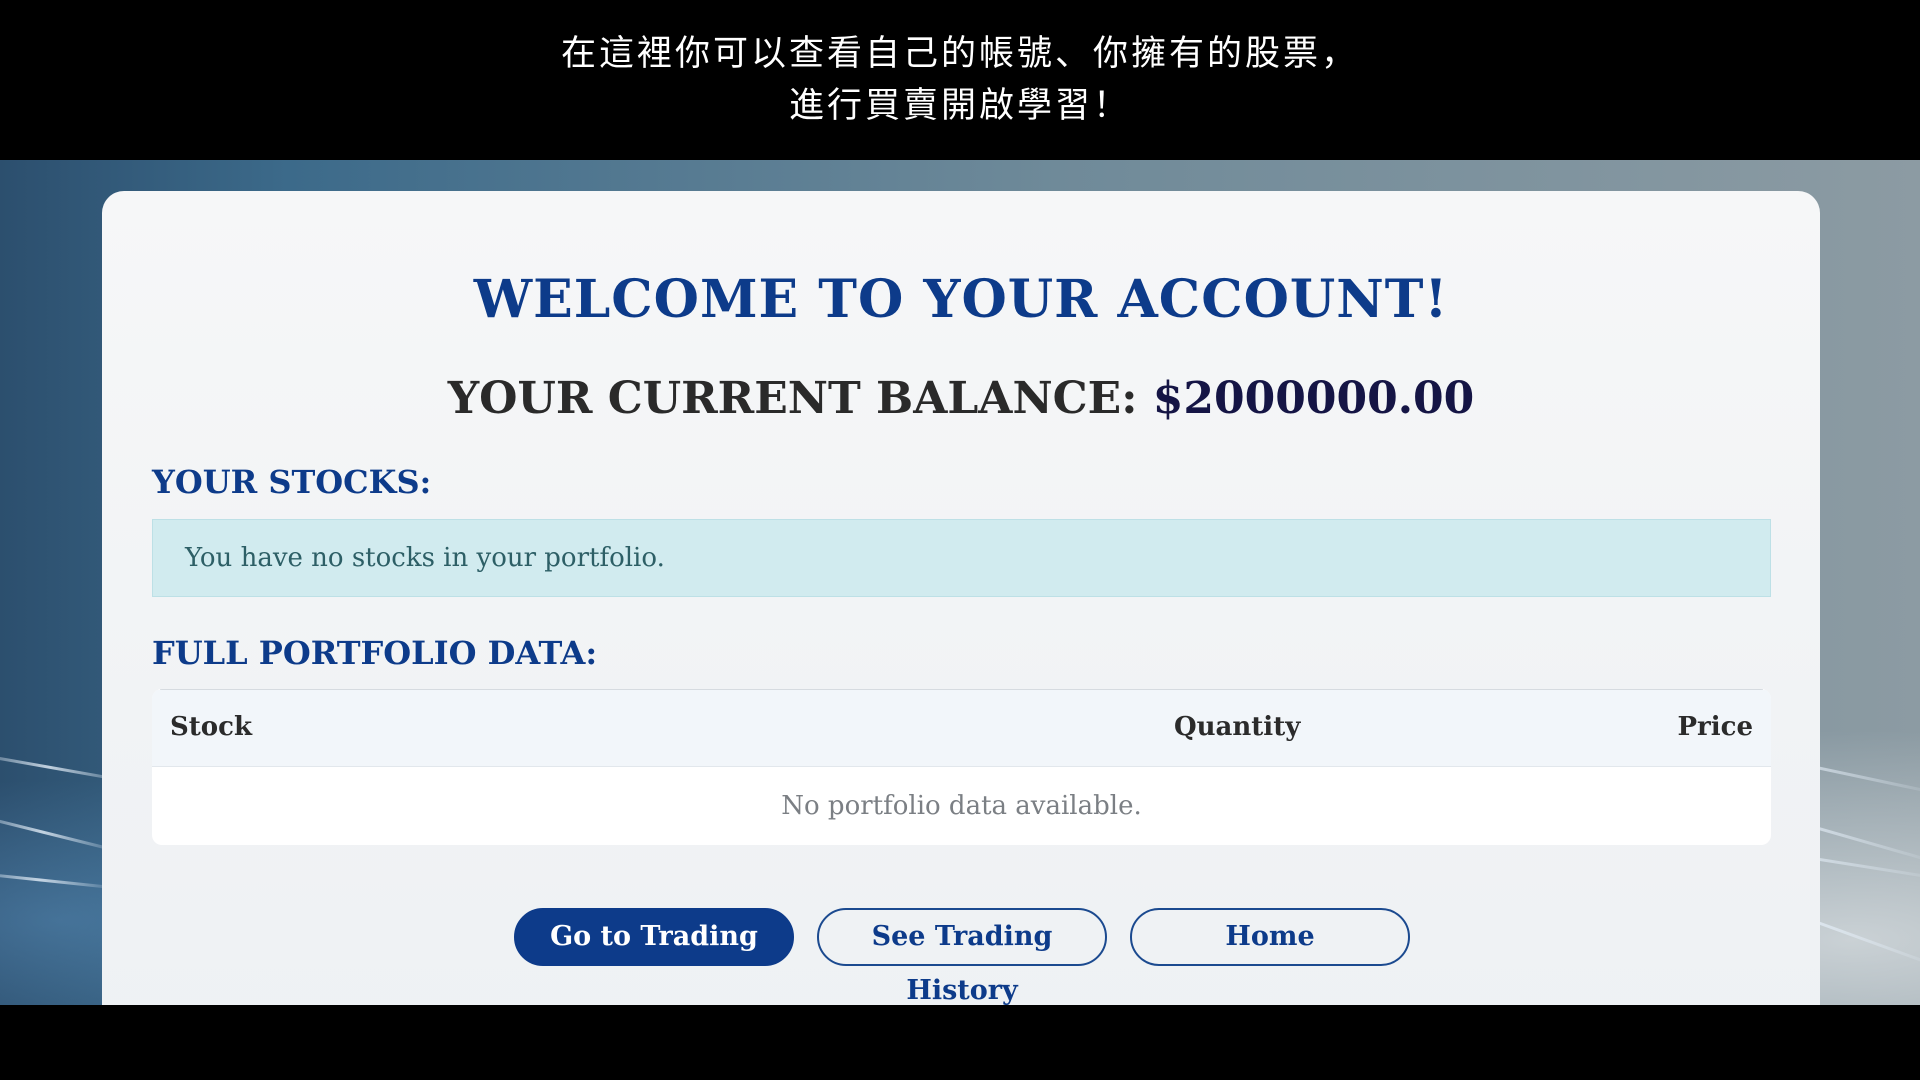  I want to click on table-header: Stock Quantity Price, so click(961, 728).